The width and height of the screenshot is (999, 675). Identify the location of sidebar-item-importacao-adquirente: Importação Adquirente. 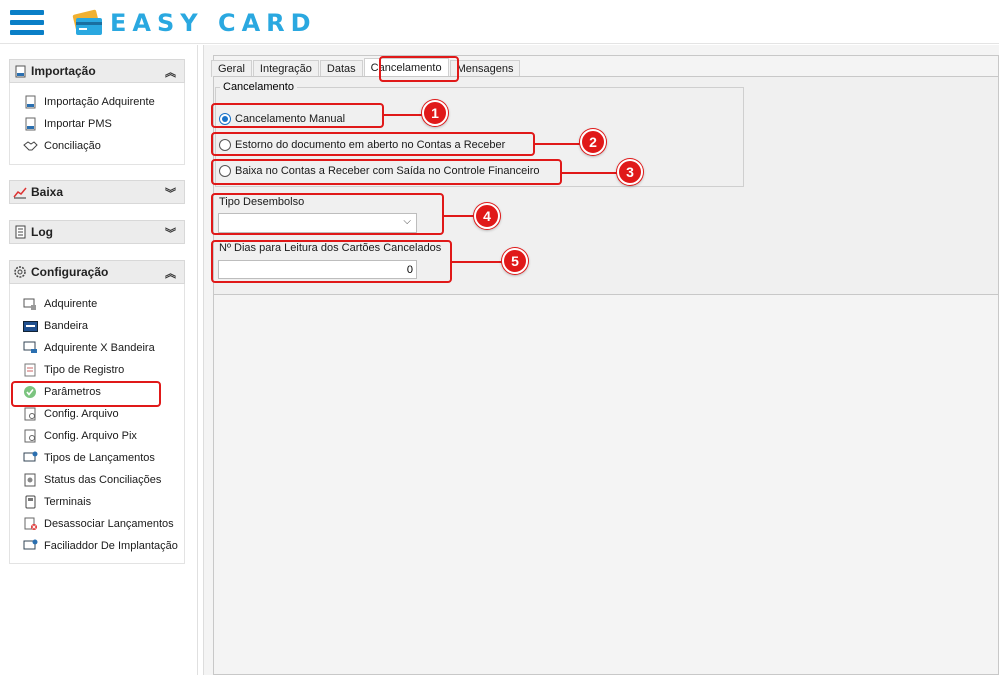
(88, 102).